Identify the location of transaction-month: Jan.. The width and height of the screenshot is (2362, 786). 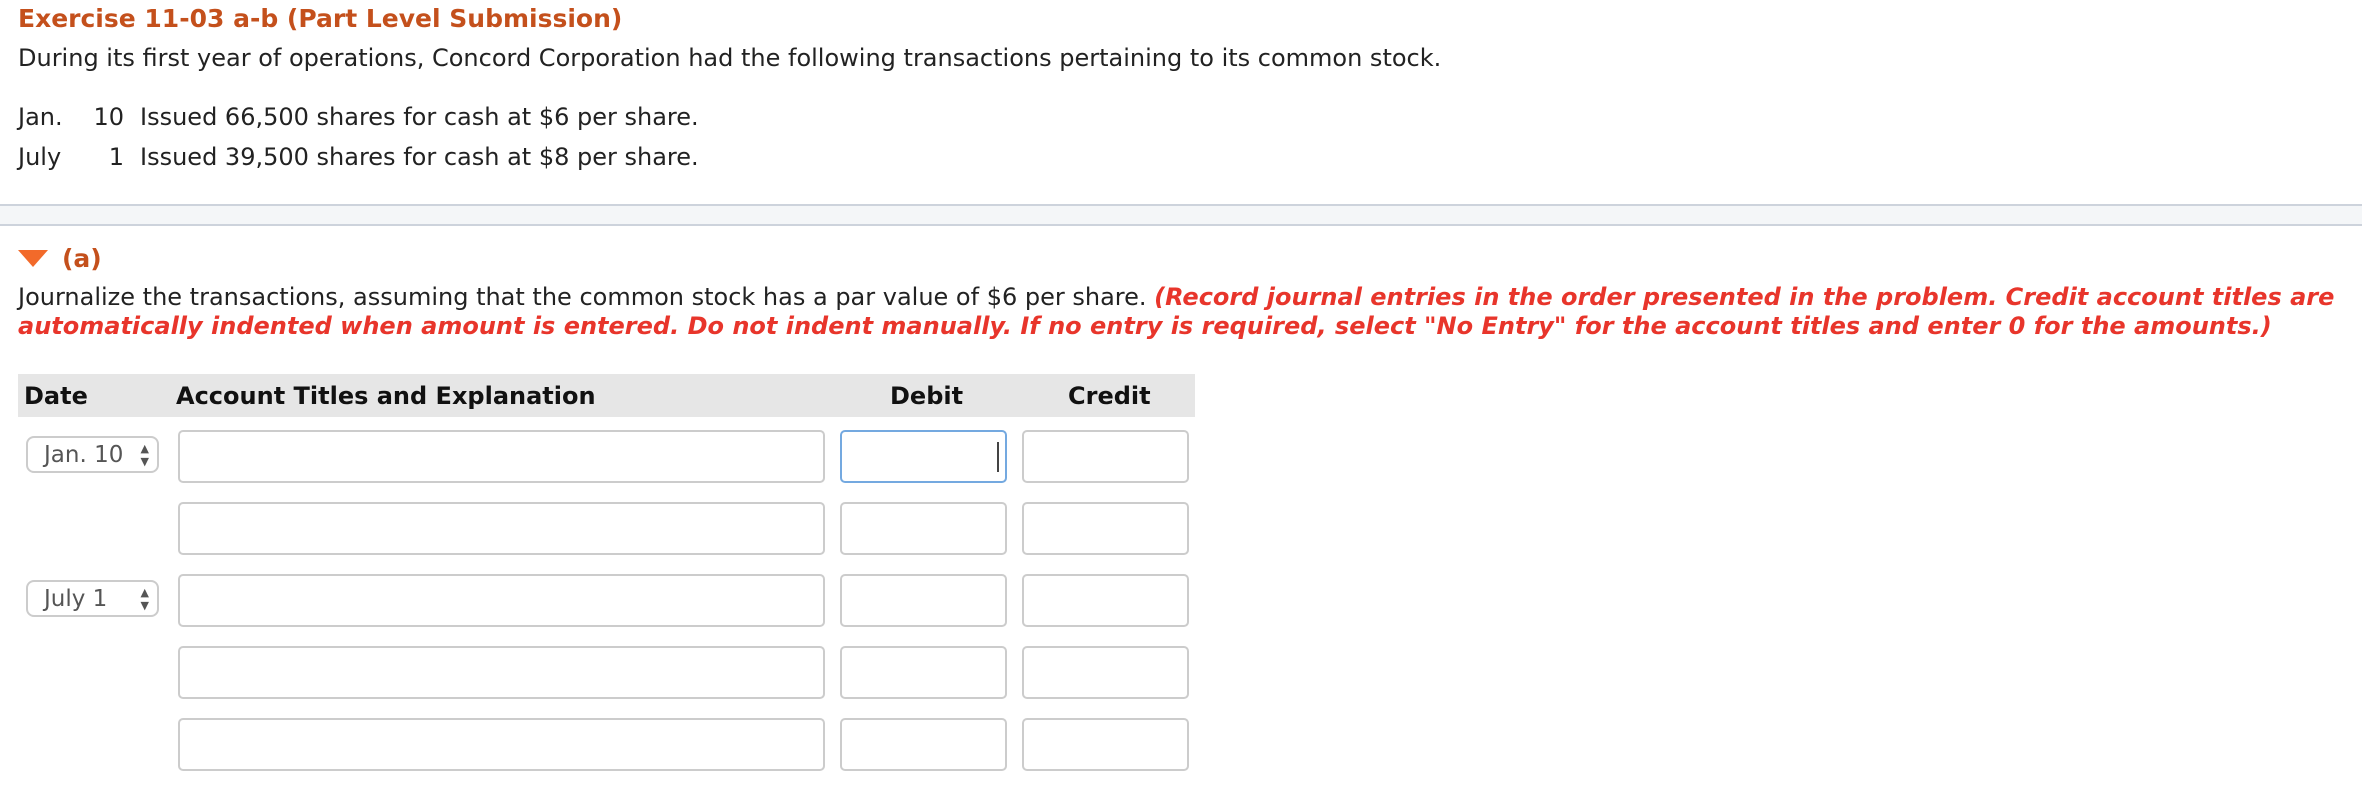
(40, 117).